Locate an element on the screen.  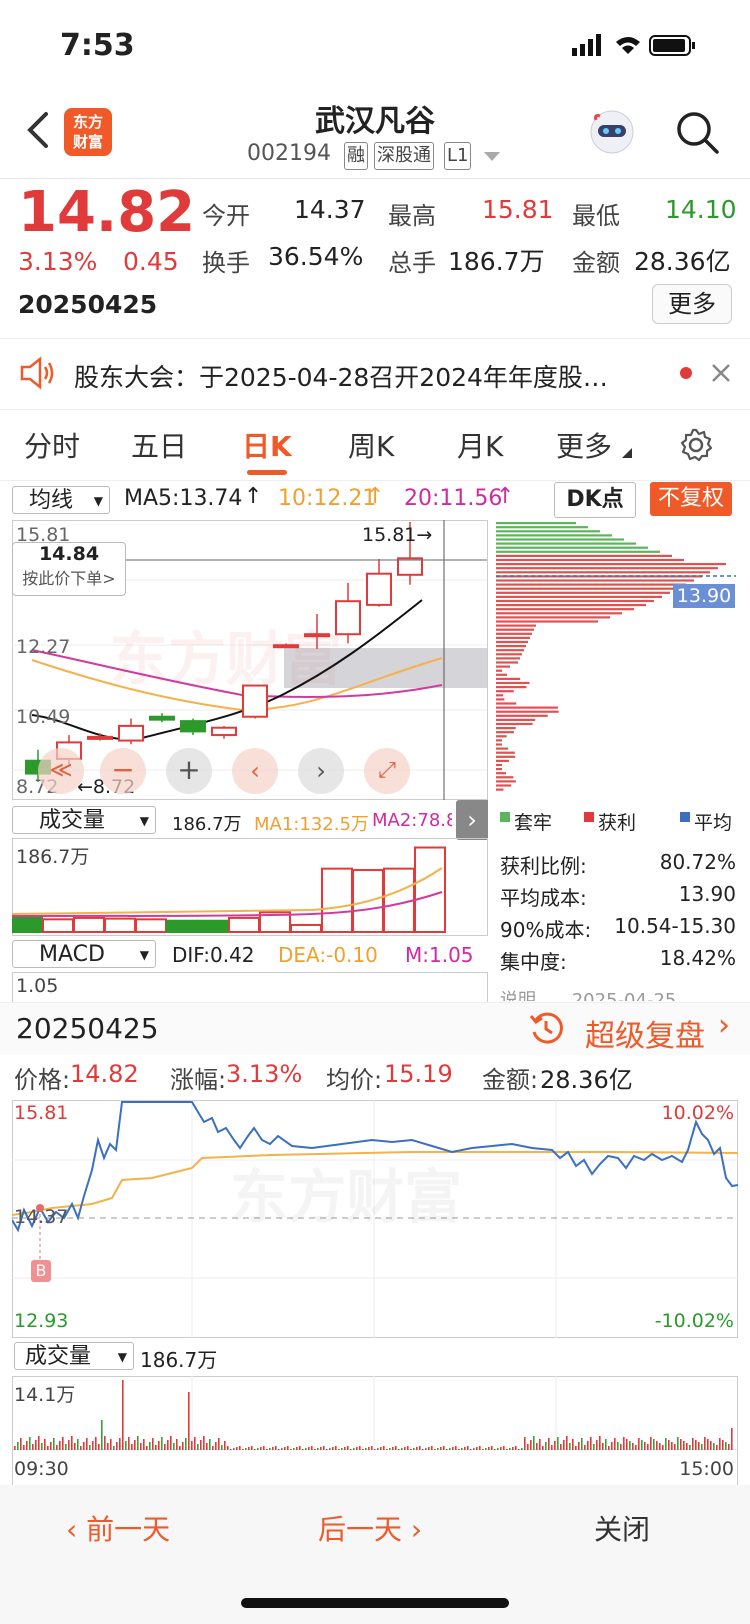
kline-watermark: 东方财富 is located at coordinates (226, 659).